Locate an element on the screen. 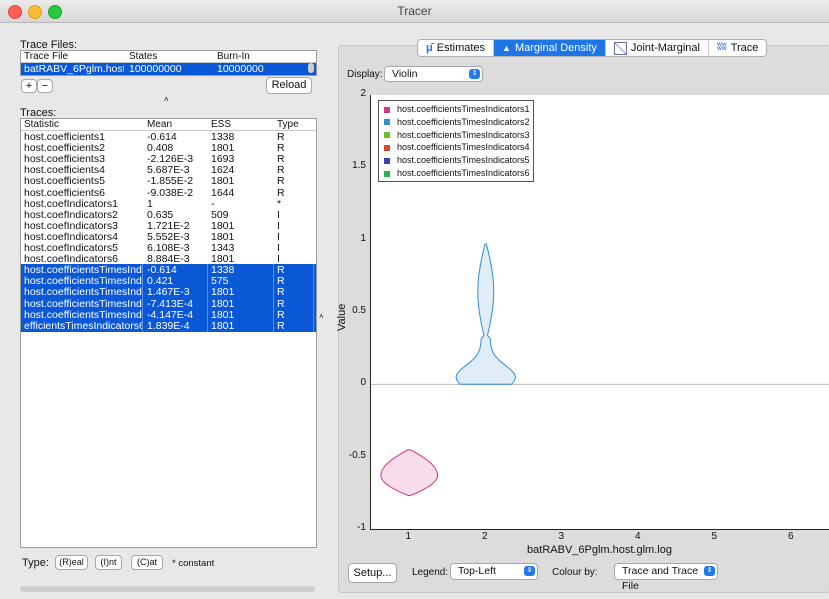  trace-icon: ʬʬ is located at coordinates (721, 47).